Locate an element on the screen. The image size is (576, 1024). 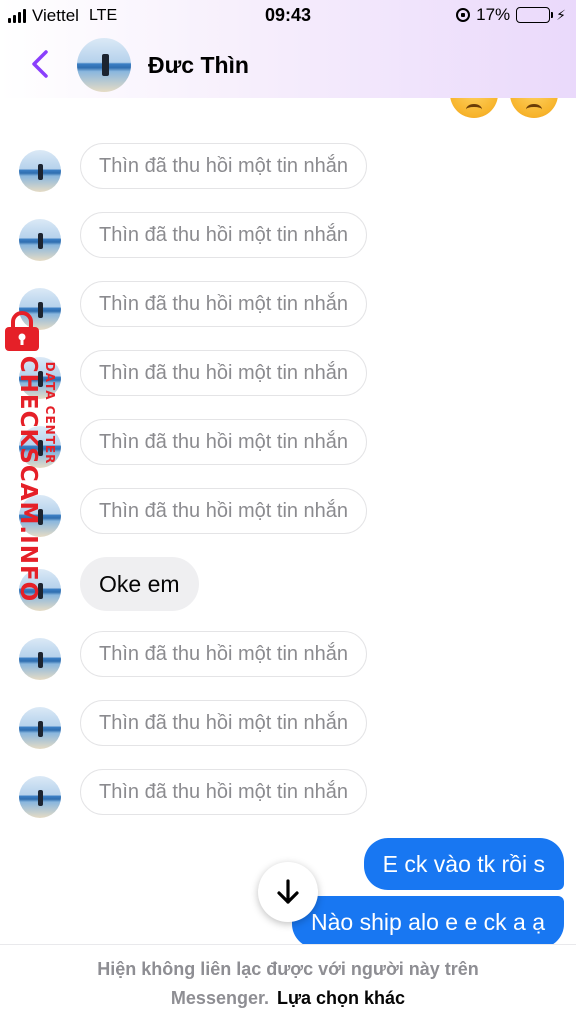
back-button is located at coordinates (42, 64).